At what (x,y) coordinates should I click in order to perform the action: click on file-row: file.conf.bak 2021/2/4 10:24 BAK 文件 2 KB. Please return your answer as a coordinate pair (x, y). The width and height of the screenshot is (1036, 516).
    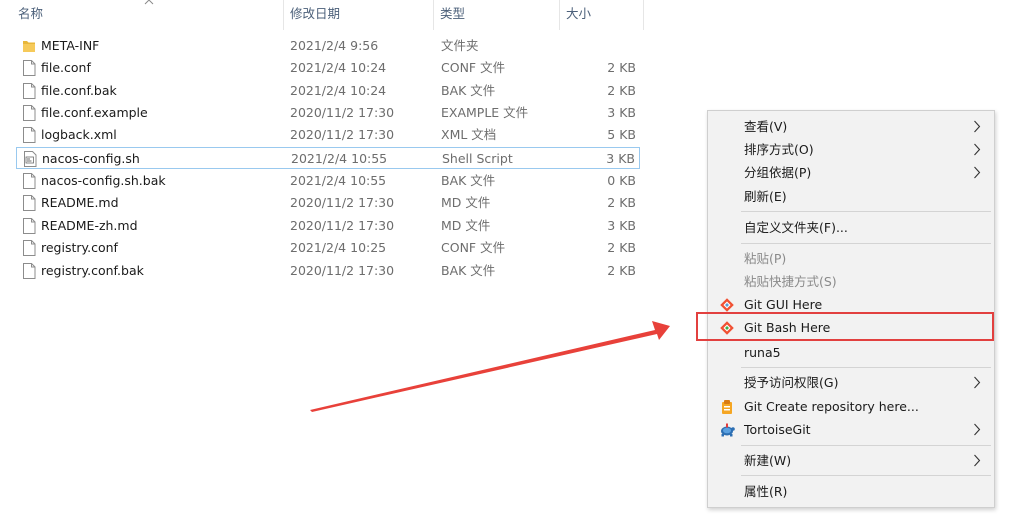
    Looking at the image, I should click on (328, 91).